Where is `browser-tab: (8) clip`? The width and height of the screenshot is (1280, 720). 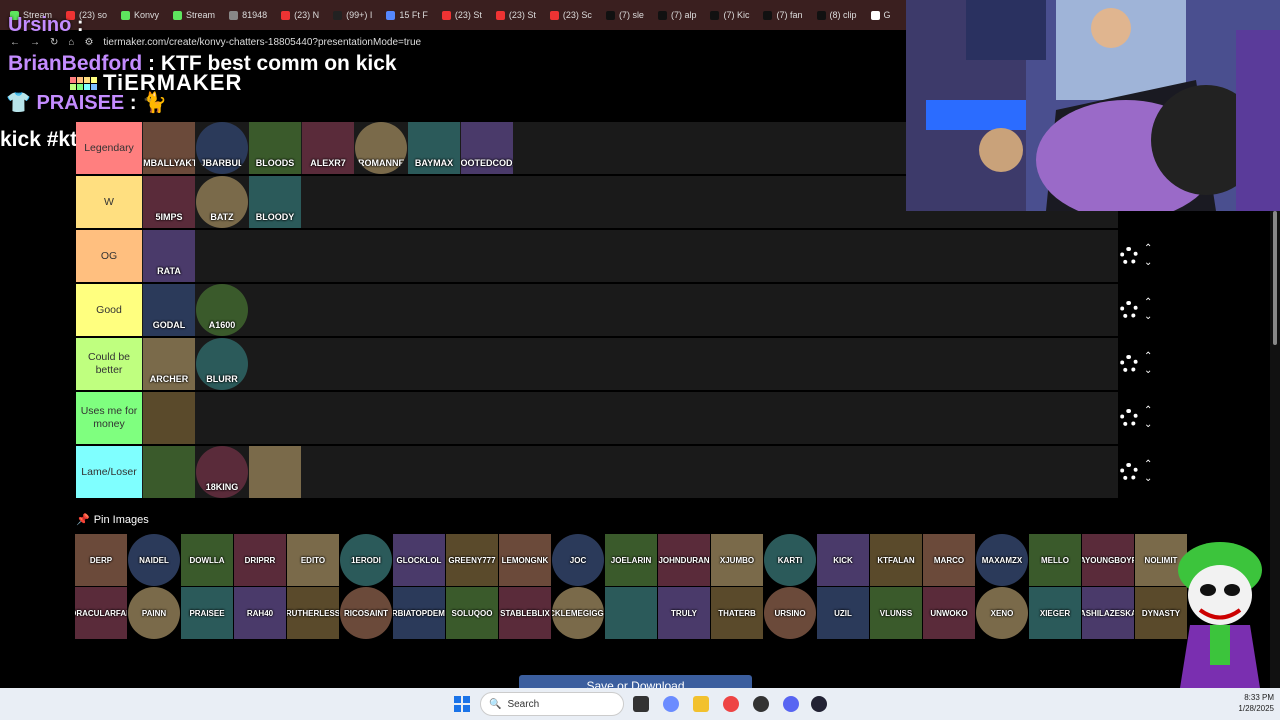 browser-tab: (8) clip is located at coordinates (837, 15).